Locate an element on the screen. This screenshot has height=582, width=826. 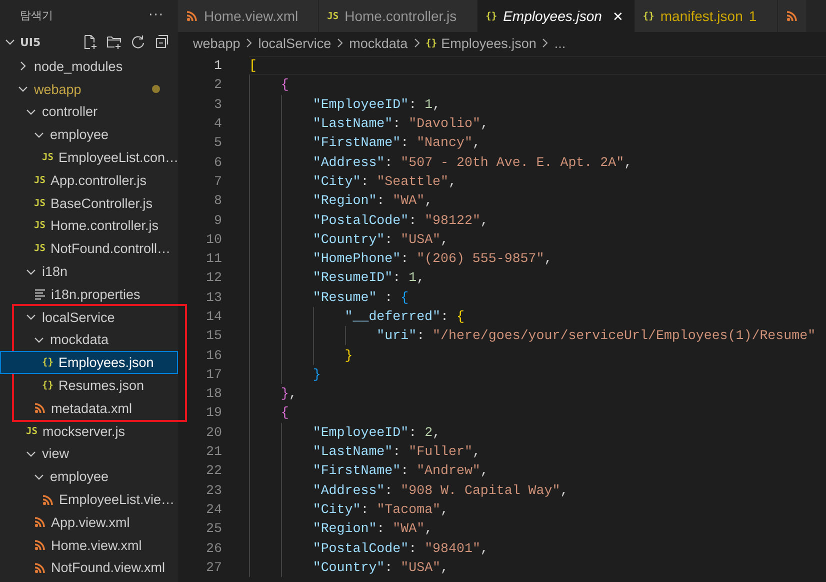
code-line: "__deferred": { is located at coordinates (404, 316).